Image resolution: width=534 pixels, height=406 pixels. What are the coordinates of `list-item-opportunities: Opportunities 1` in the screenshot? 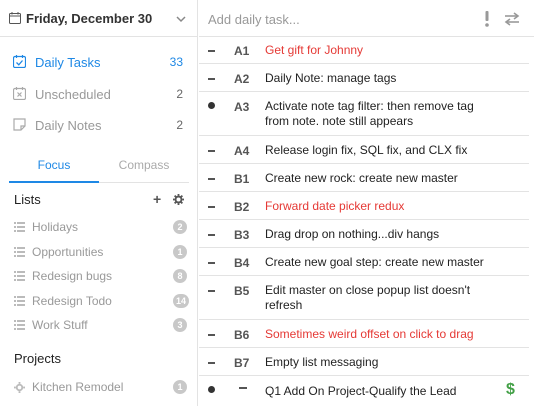 It's located at (99, 253).